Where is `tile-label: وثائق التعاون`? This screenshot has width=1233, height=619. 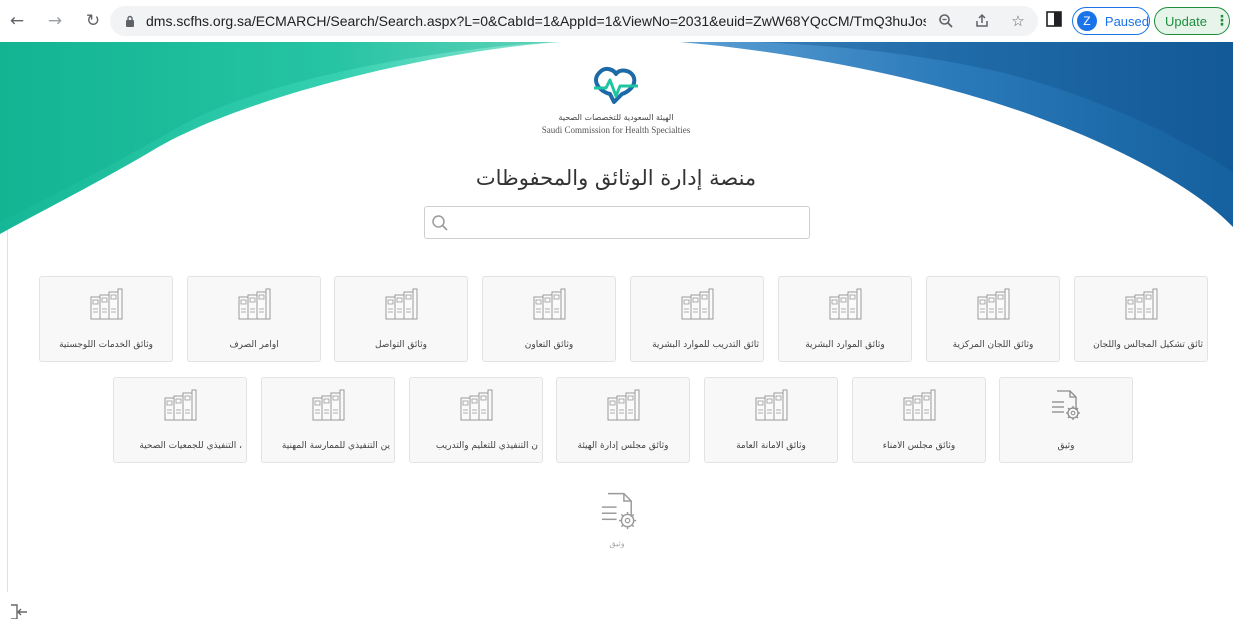
tile-label: وثائق التعاون is located at coordinates (549, 345).